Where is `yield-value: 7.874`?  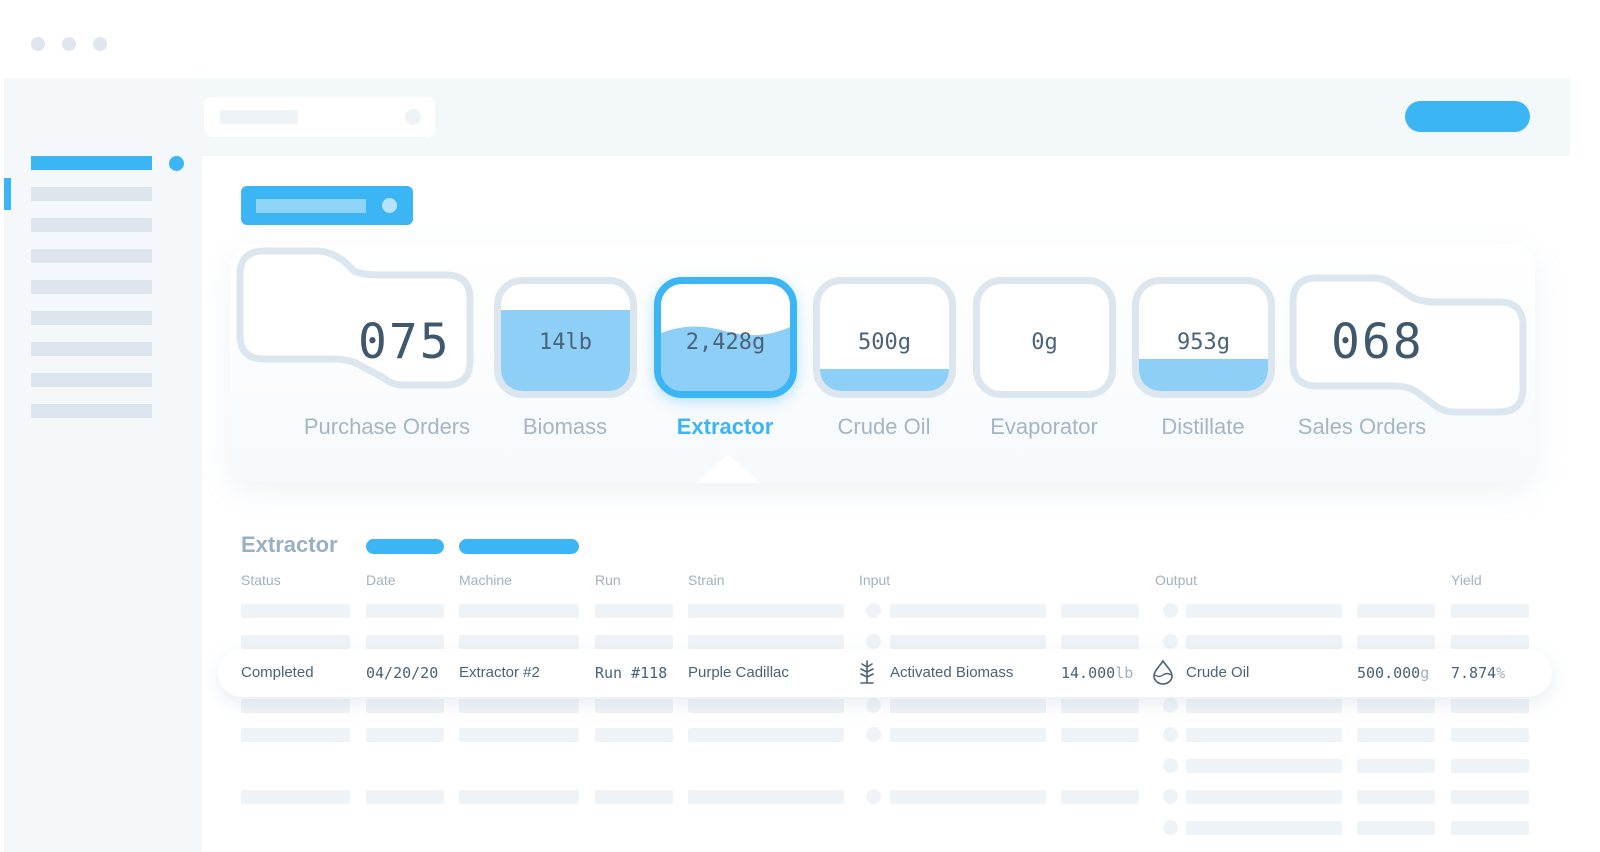 yield-value: 7.874 is located at coordinates (1474, 673).